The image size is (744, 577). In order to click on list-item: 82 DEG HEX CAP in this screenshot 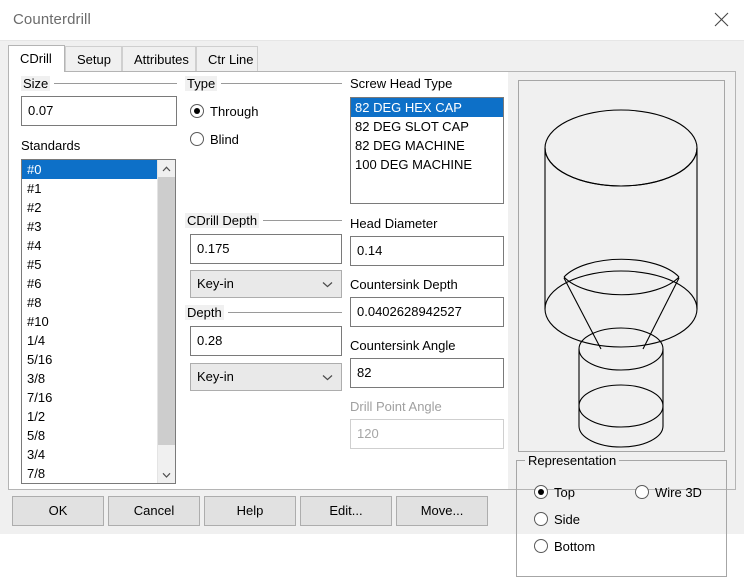, I will do `click(427, 107)`.